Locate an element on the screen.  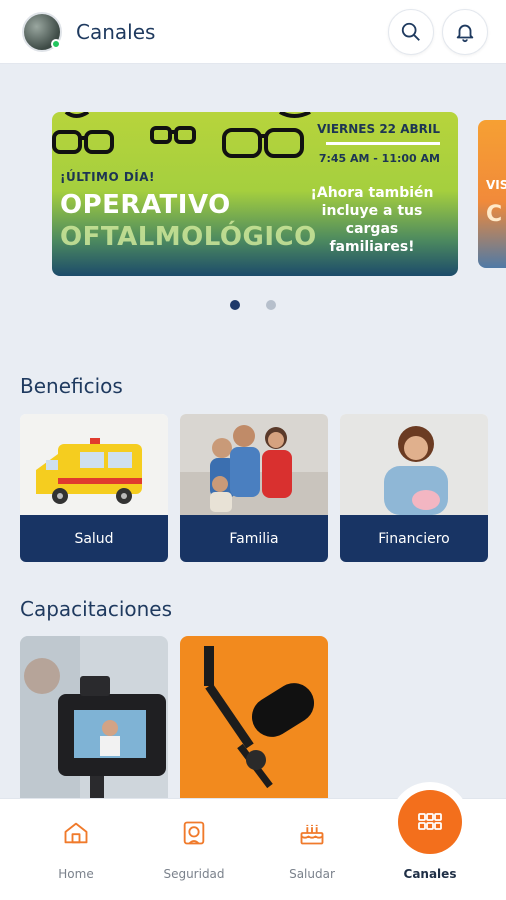
nav-item-seguridad: Seguridad is located at coordinates (194, 849).